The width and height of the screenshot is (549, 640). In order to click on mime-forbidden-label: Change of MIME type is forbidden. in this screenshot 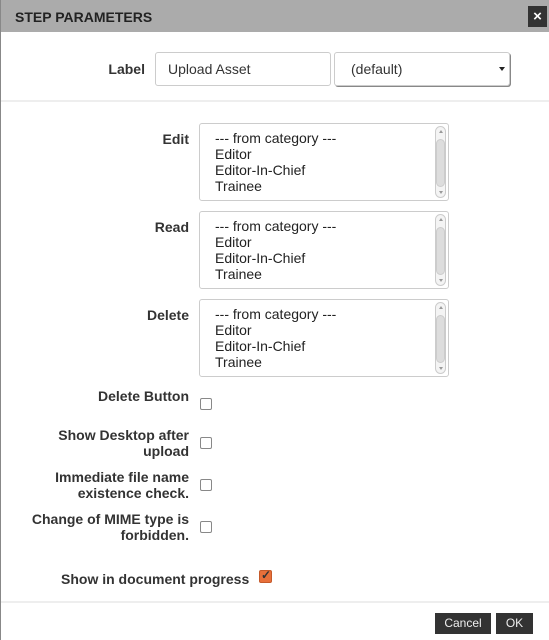, I will do `click(95, 527)`.